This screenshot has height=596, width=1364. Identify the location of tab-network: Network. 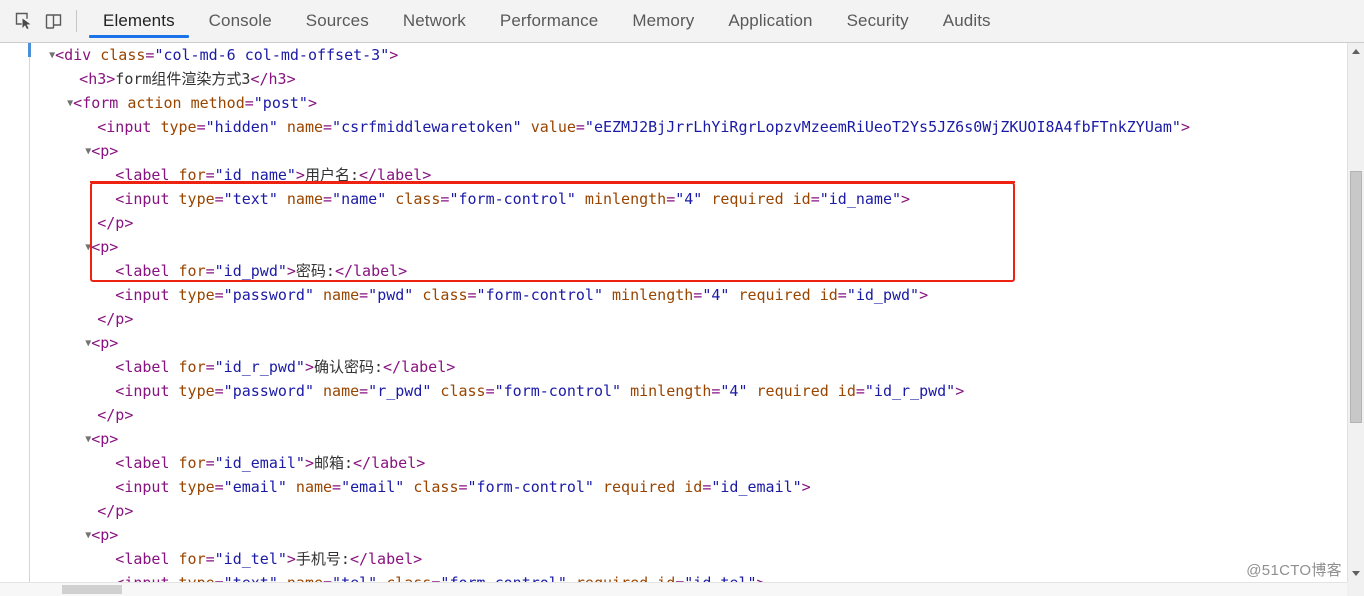
(434, 21).